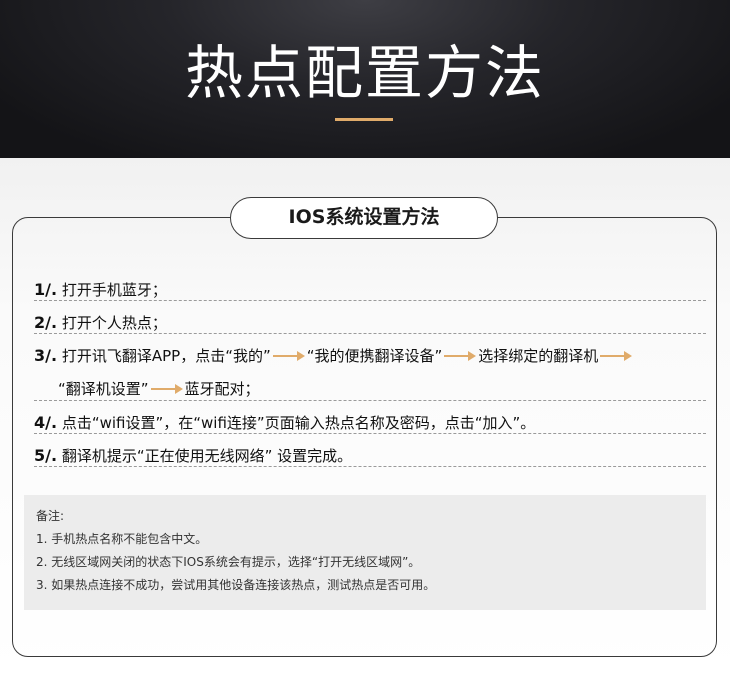  What do you see at coordinates (364, 119) in the screenshot?
I see `title-underline` at bounding box center [364, 119].